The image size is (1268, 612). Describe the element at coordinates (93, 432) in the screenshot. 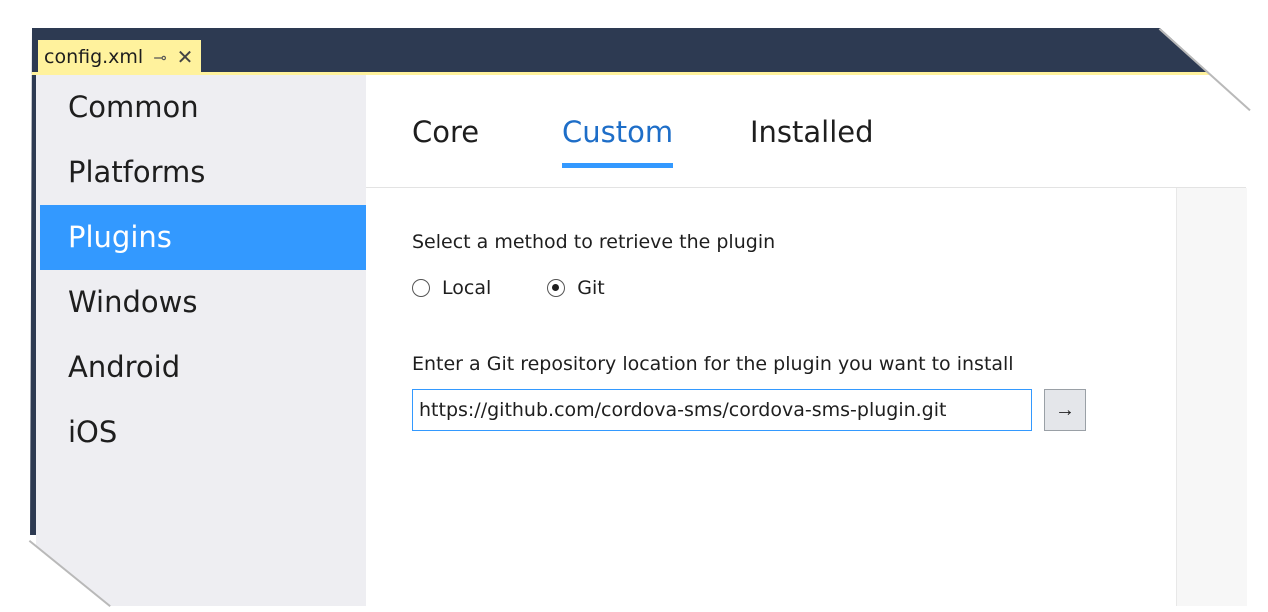

I see `sidebar-item-label: iOS` at that location.